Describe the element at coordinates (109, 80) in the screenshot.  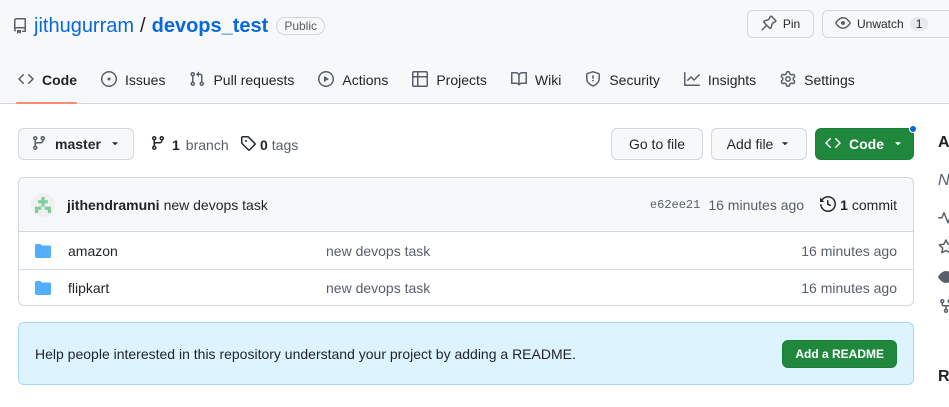
I see `issue-icon` at that location.